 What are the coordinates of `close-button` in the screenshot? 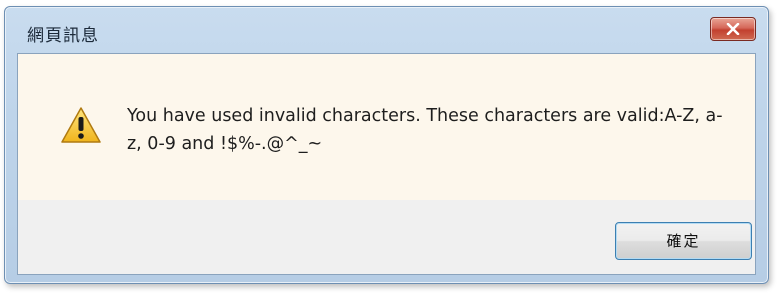 It's located at (733, 29).